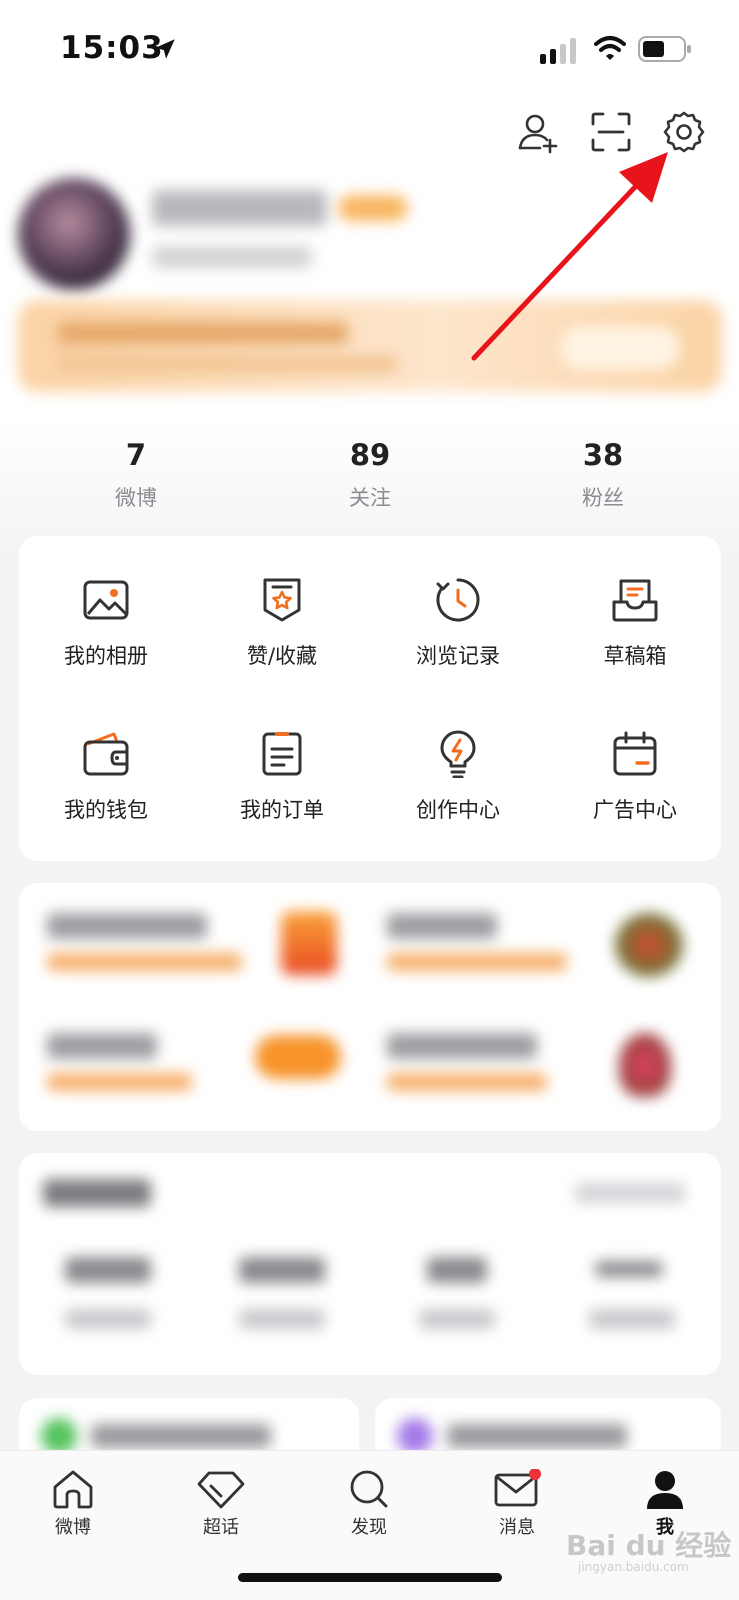 This screenshot has width=739, height=1600. I want to click on grid-item-wallet: 我的钱包, so click(106, 777).